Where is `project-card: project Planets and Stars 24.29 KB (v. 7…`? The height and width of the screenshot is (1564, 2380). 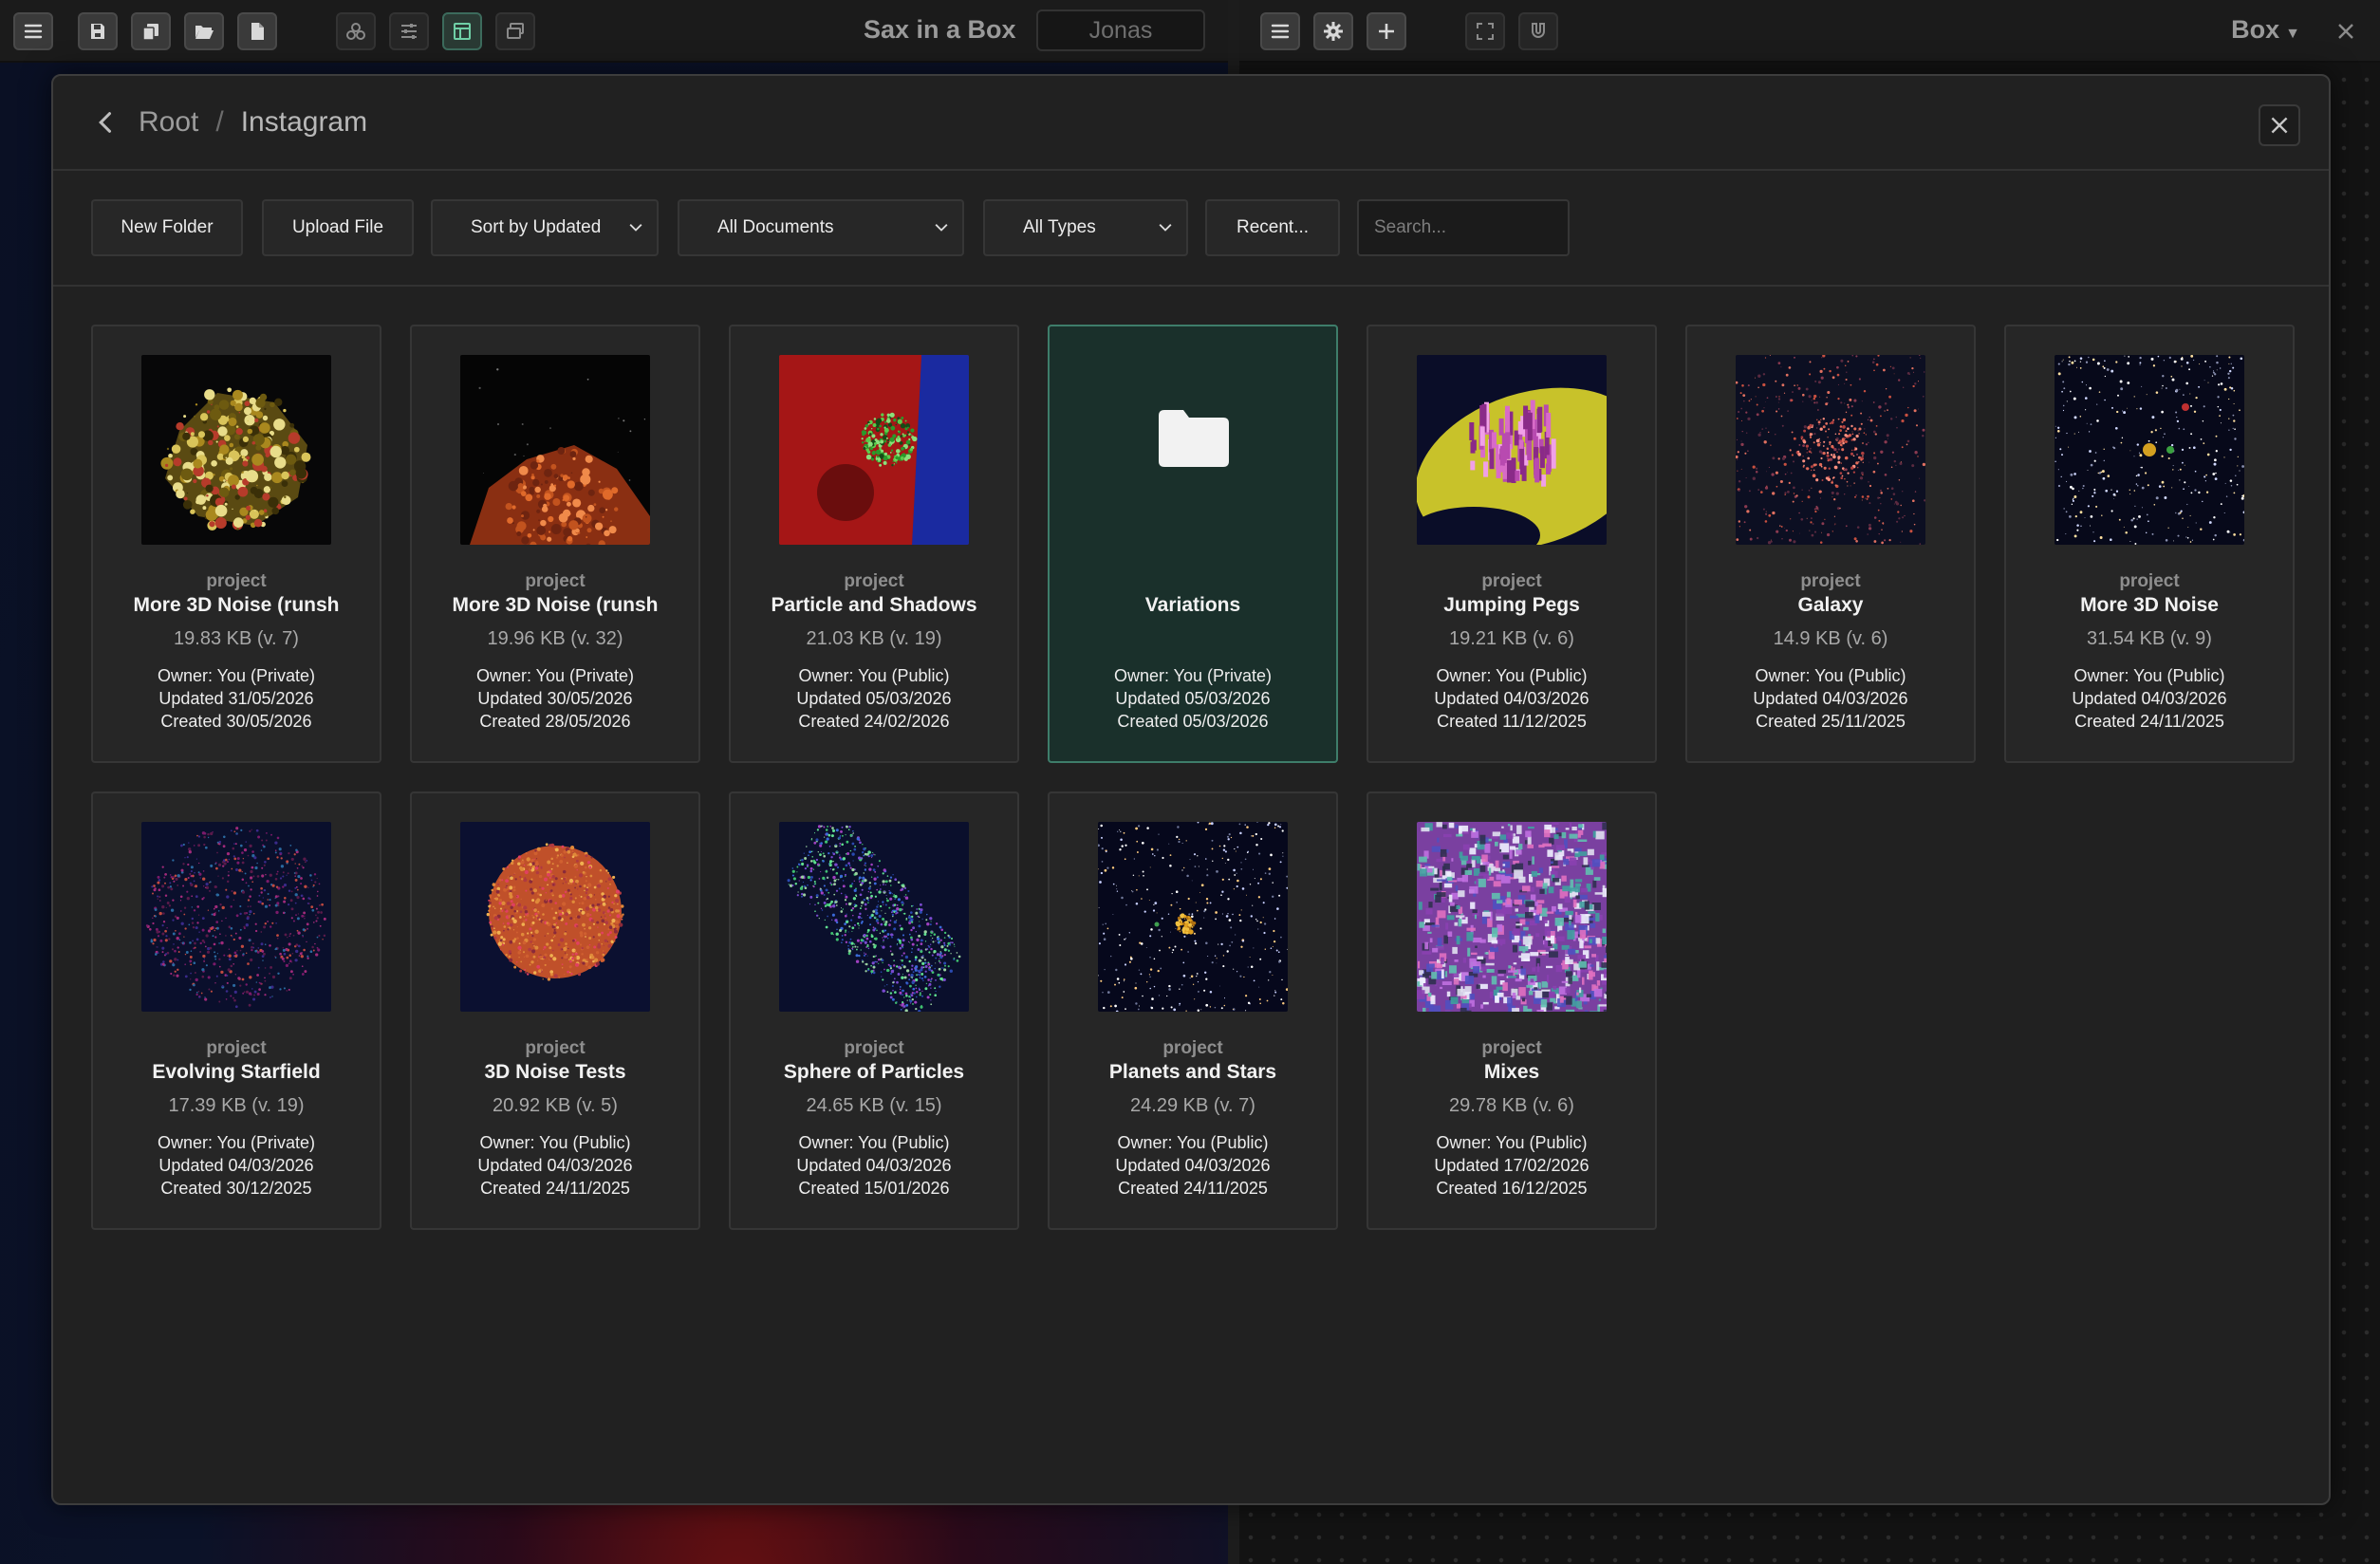
project-card: project Planets and Stars 24.29 KB (v. 7… is located at coordinates (1193, 1010).